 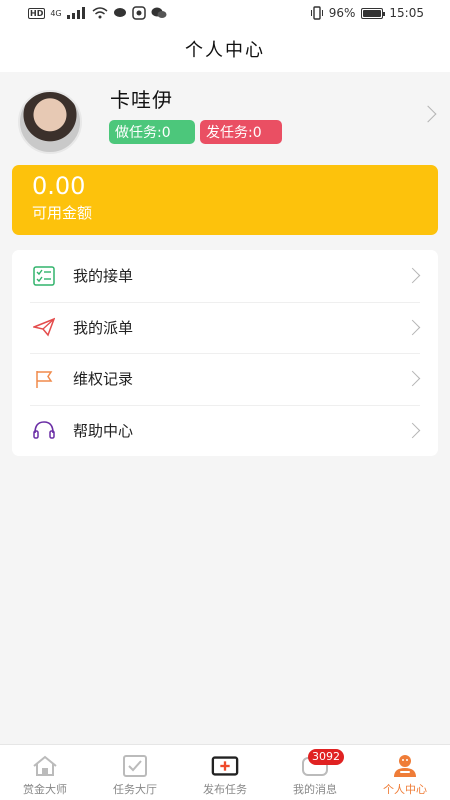 I want to click on profile-card: 卡哇伊 做任务:0 发任务:0, so click(x=225, y=117).